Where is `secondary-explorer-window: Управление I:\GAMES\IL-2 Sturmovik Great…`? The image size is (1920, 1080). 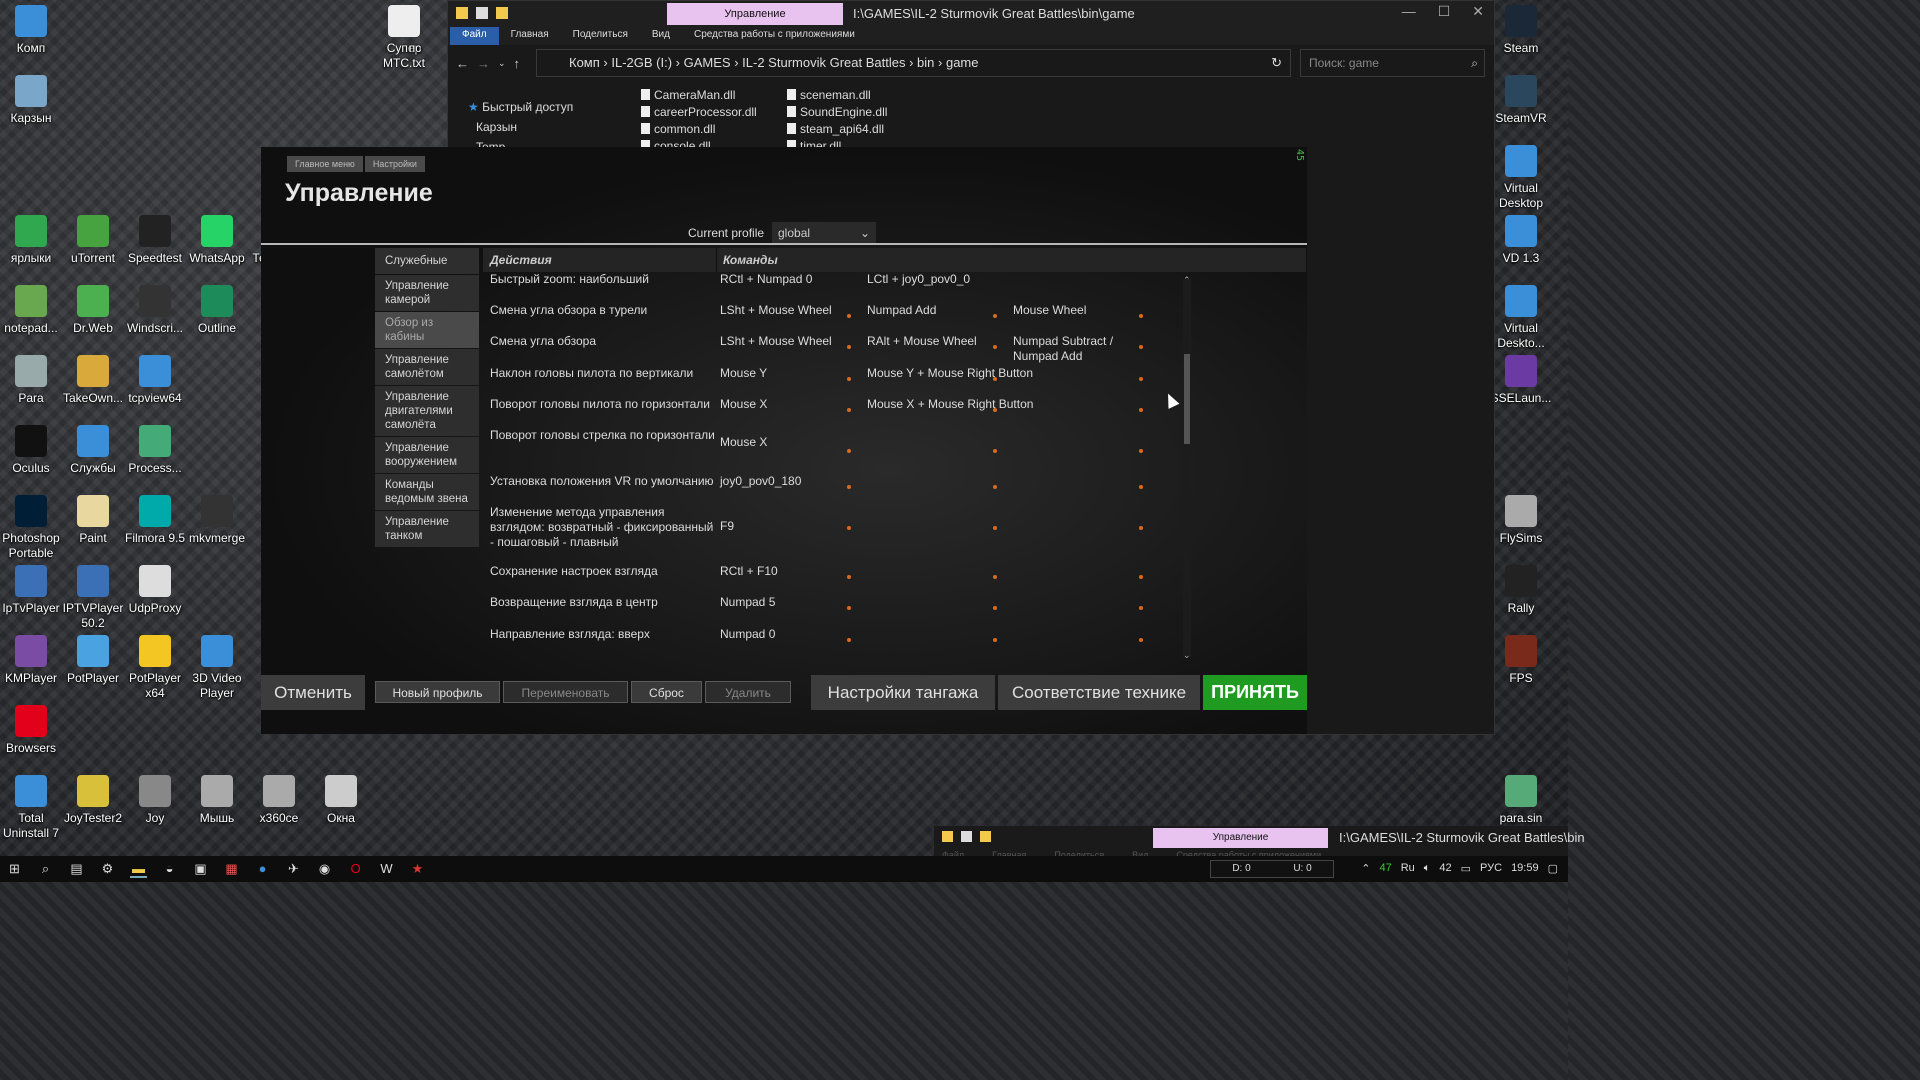 secondary-explorer-window: Управление I:\GAMES\IL-2 Sturmovik Great… is located at coordinates (1259, 843).